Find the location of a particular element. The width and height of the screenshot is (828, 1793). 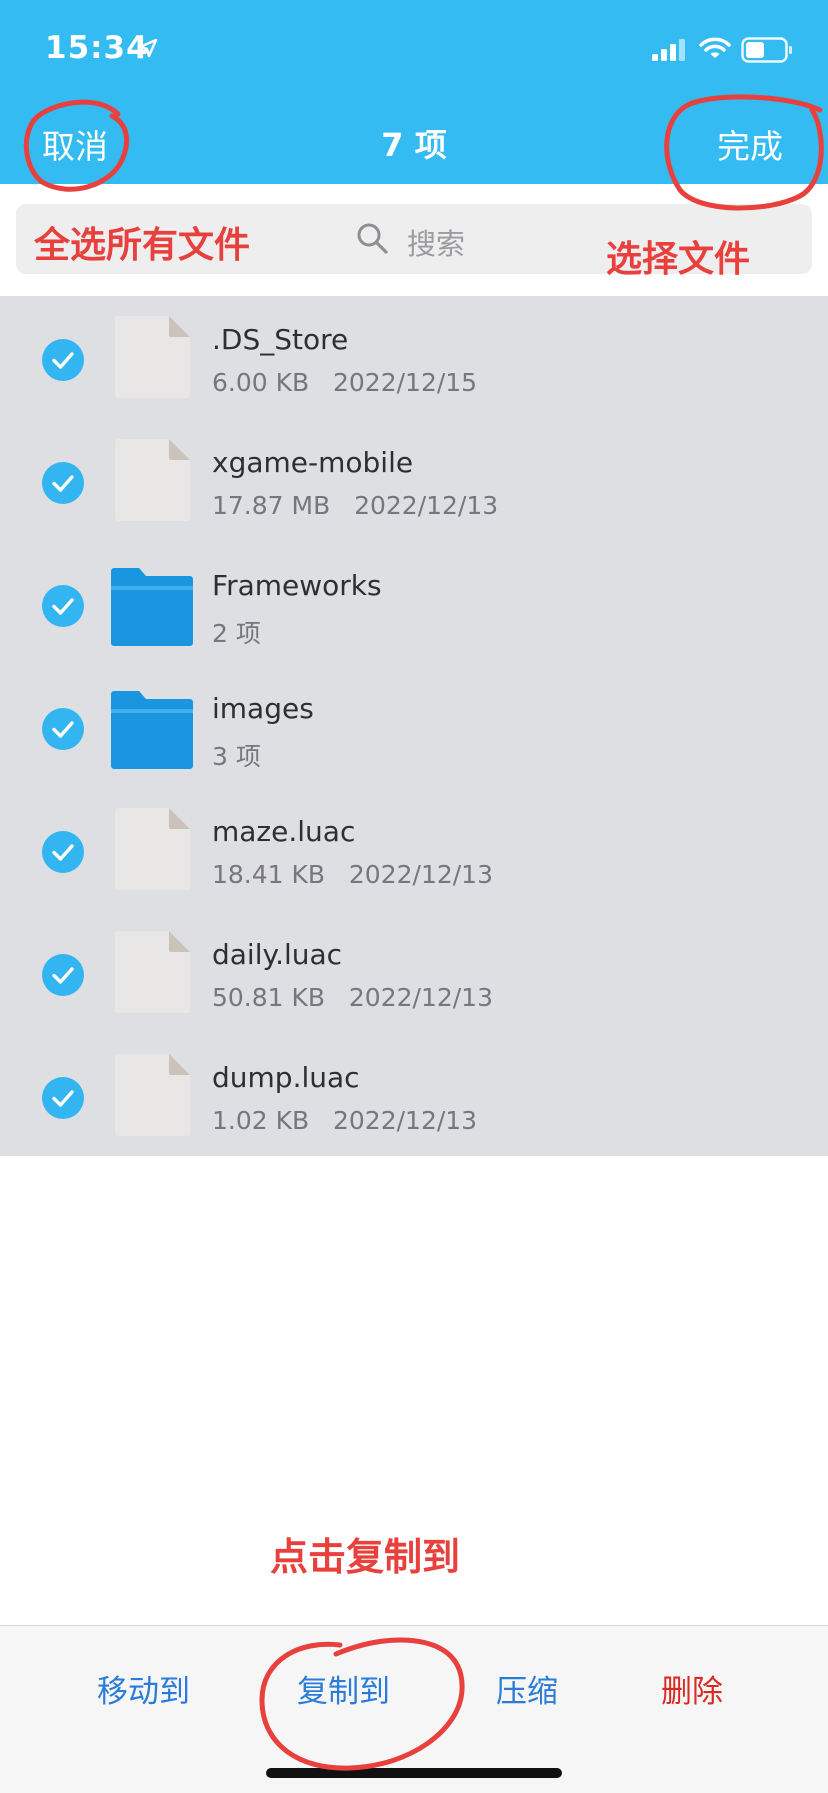

search-icon is located at coordinates (372, 238).